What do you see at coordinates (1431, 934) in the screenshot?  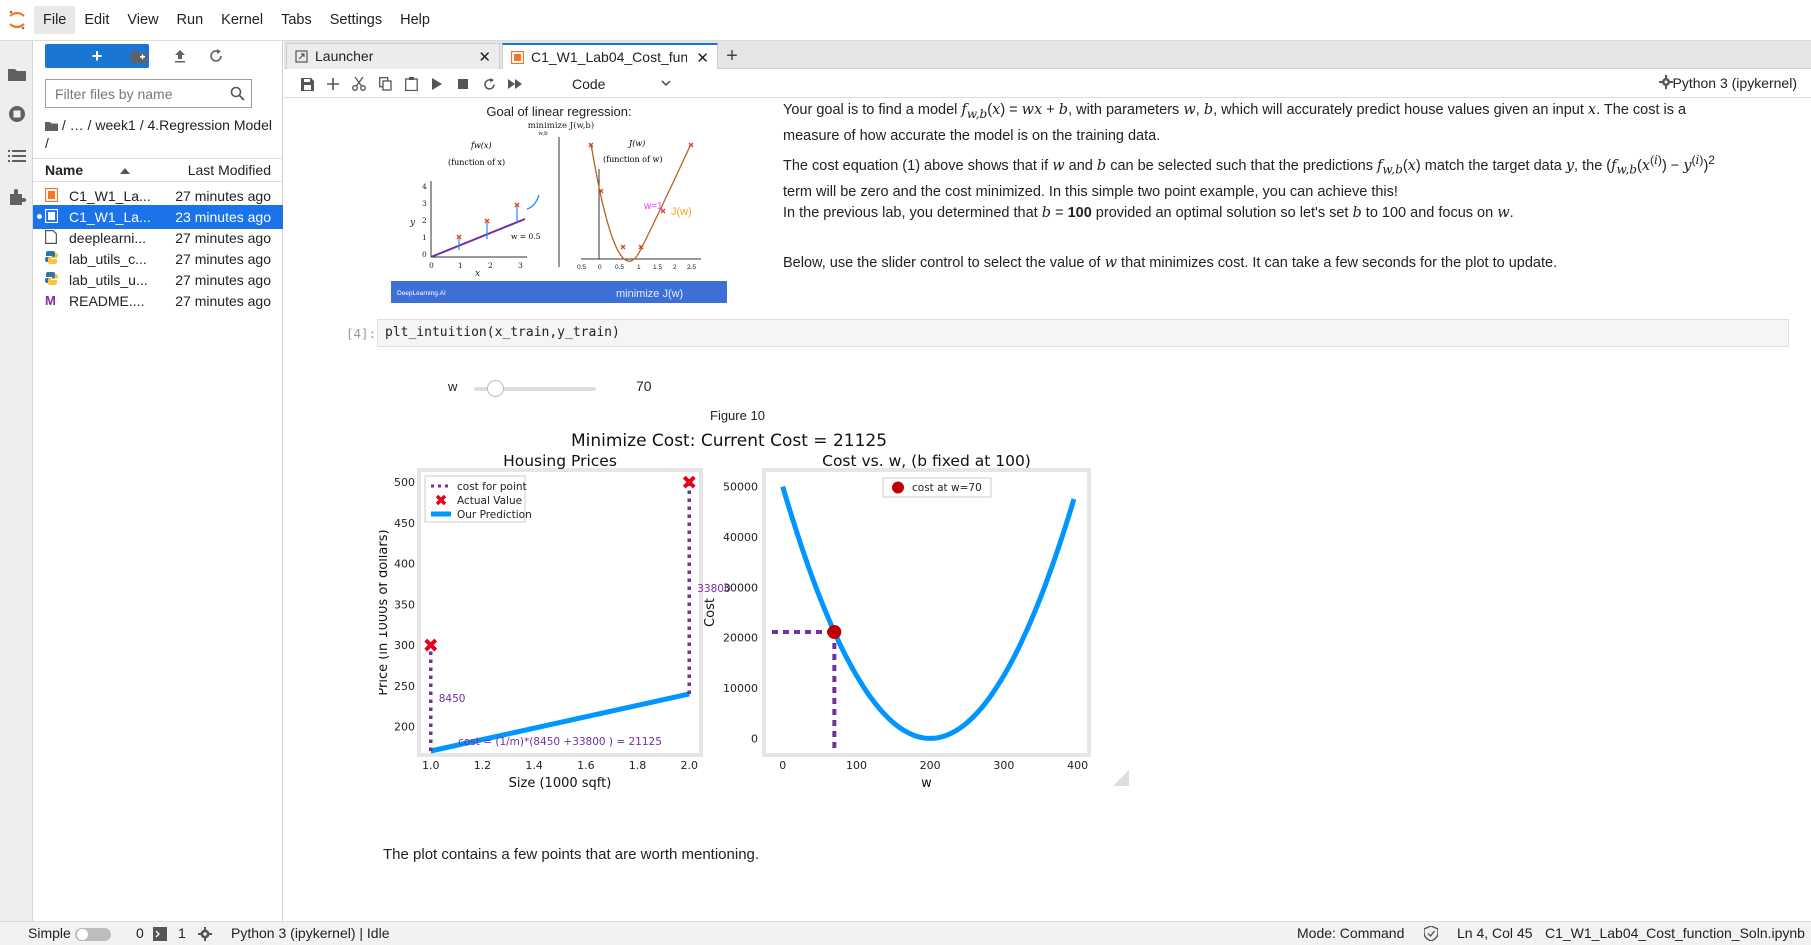 I see `trusted-shield-icon` at bounding box center [1431, 934].